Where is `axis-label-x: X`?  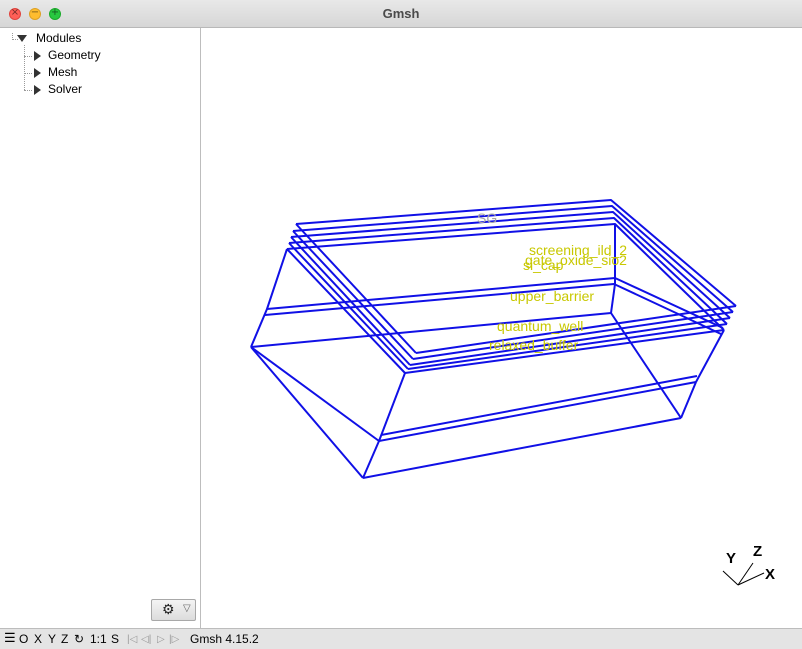 axis-label-x: X is located at coordinates (770, 574).